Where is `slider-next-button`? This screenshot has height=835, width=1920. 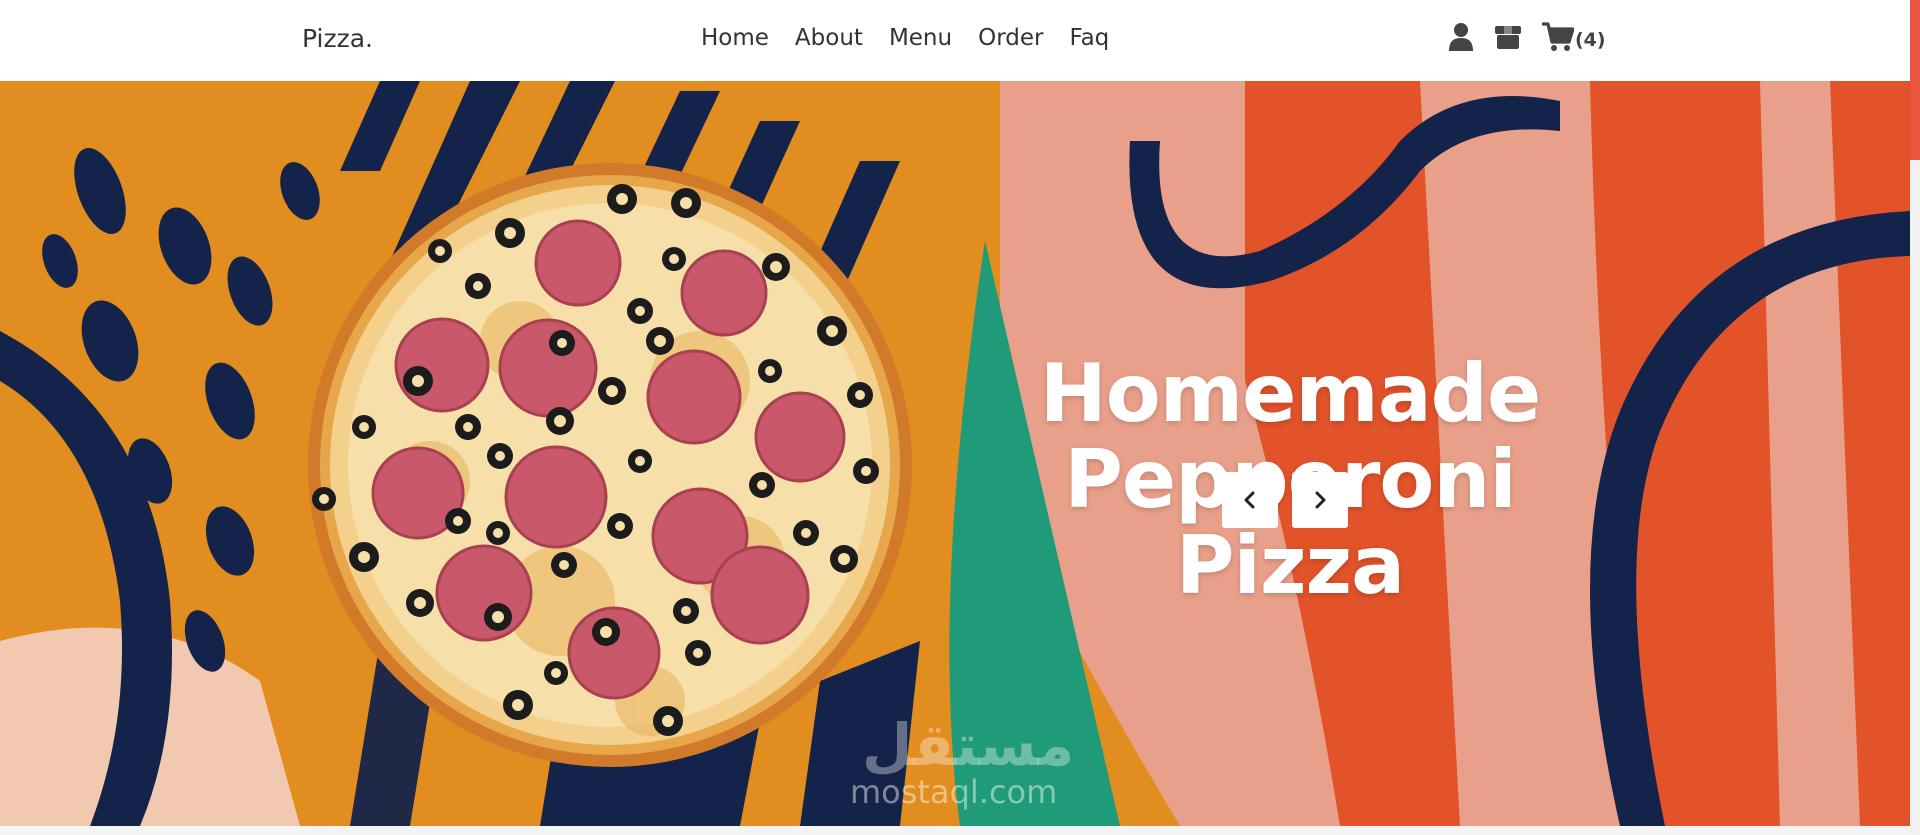 slider-next-button is located at coordinates (1320, 500).